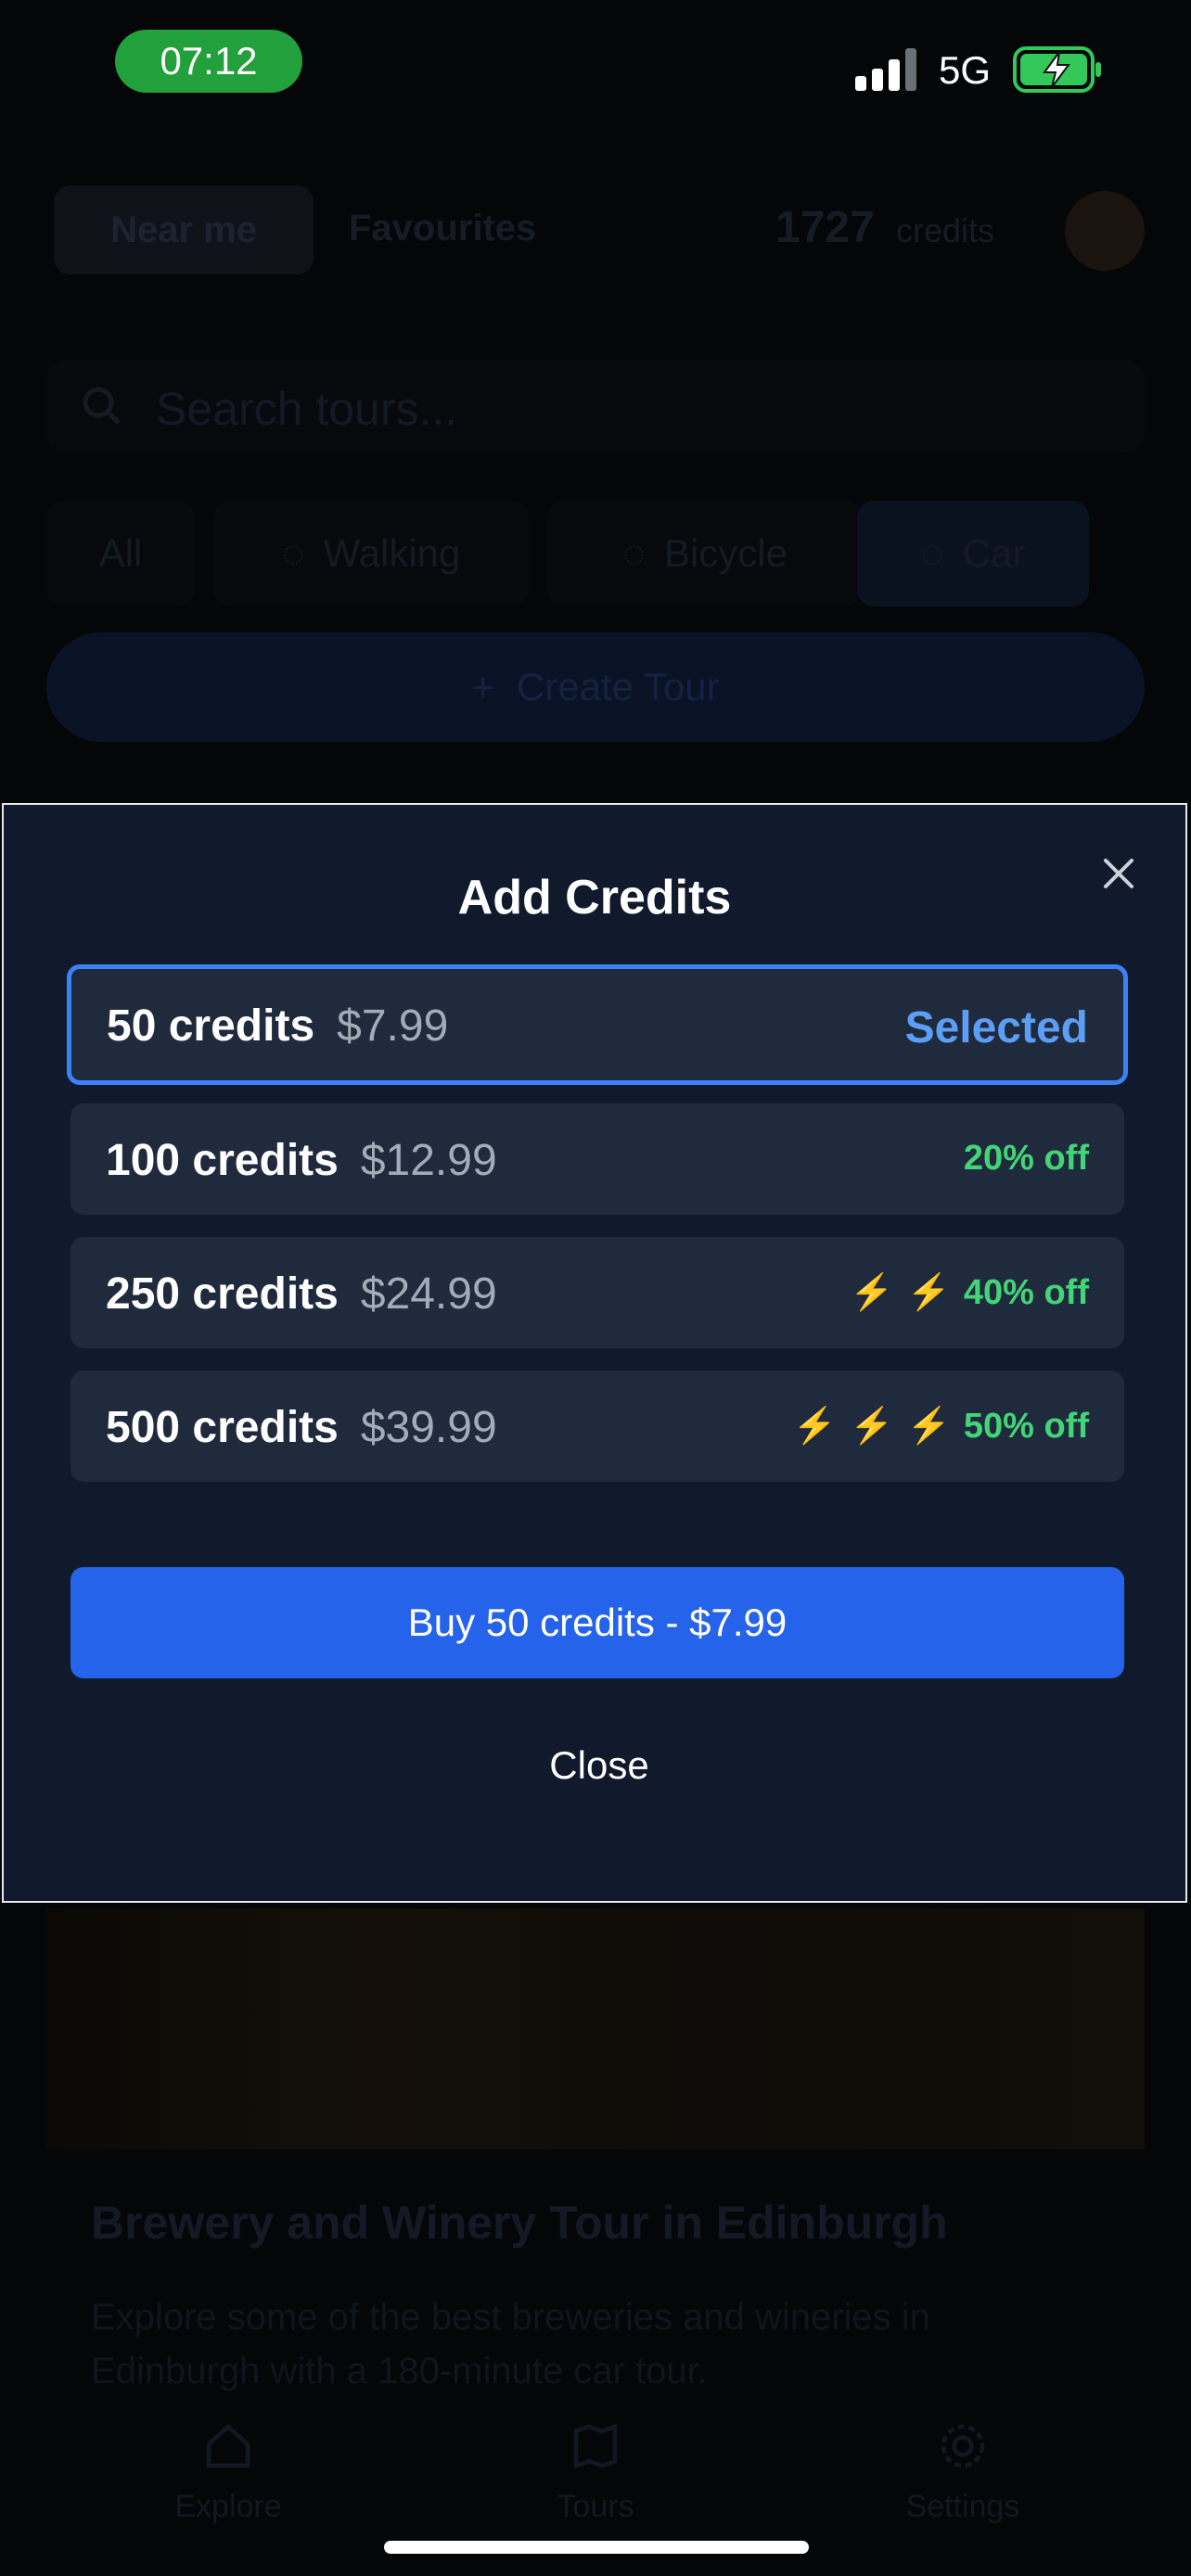 This screenshot has width=1191, height=2576. Describe the element at coordinates (184, 229) in the screenshot. I see `tab-near-me: Near me` at that location.